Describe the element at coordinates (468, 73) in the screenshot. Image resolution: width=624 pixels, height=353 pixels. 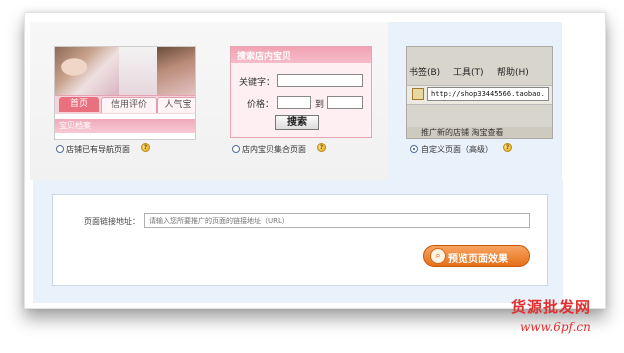
I see `menu-tools: 工具(T)` at that location.